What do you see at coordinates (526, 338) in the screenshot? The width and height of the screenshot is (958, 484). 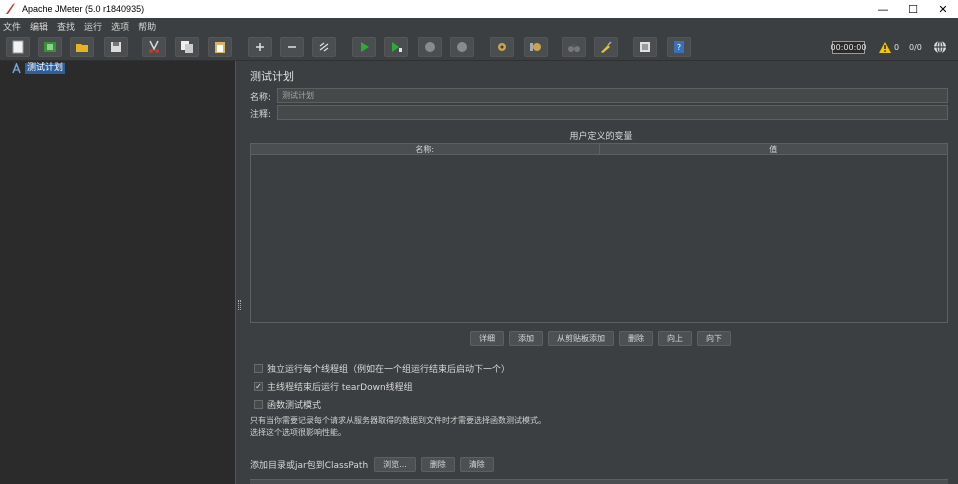 I see `add-button: 添加` at bounding box center [526, 338].